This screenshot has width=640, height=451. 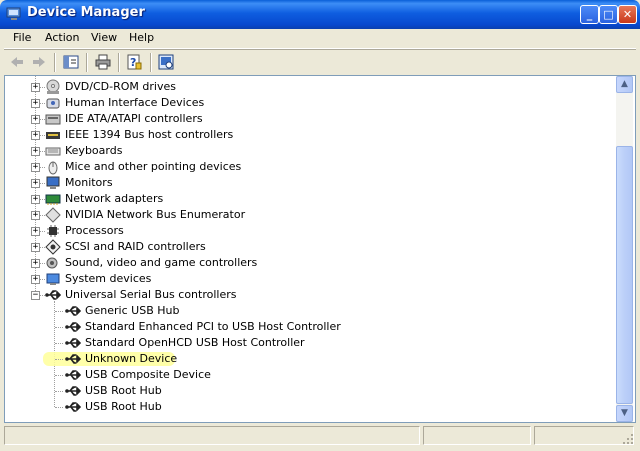 I want to click on scroll-up-button: ▲, so click(x=624, y=84).